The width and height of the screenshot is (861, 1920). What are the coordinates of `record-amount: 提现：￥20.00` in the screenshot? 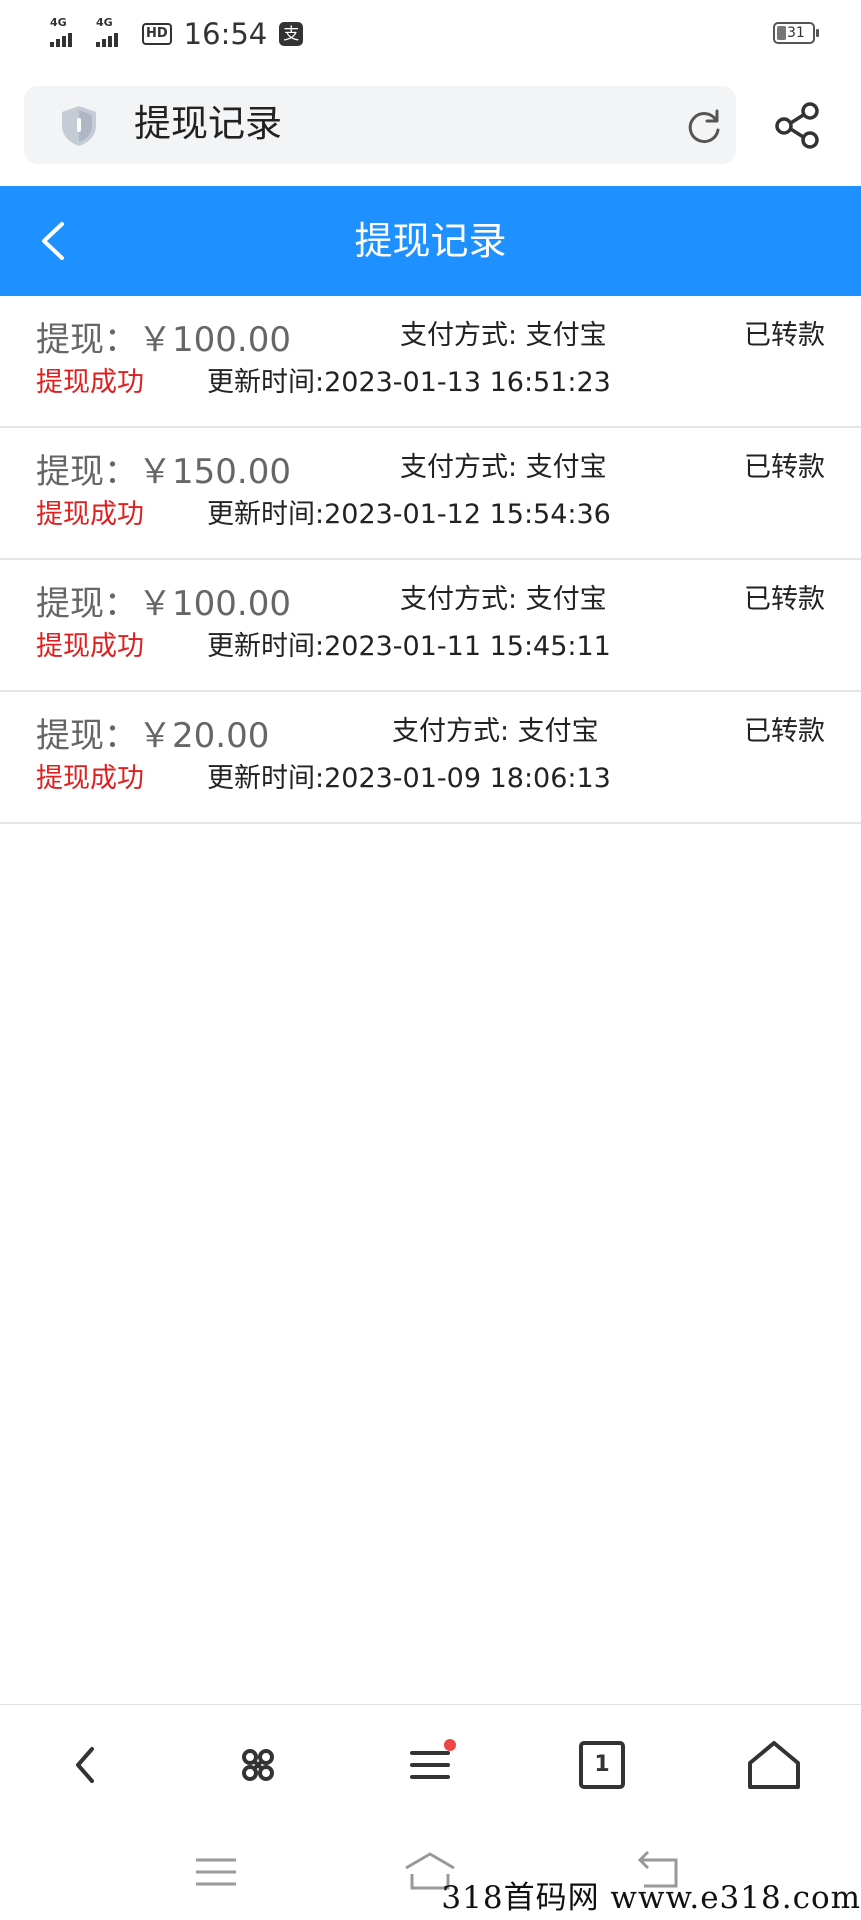 It's located at (153, 736).